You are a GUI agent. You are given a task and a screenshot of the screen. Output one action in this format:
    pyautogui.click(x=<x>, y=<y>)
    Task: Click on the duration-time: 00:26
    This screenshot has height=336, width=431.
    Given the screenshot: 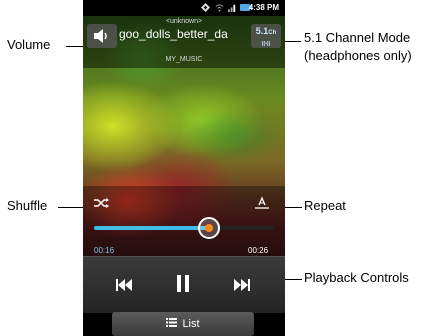 What is the action you would take?
    pyautogui.click(x=258, y=250)
    